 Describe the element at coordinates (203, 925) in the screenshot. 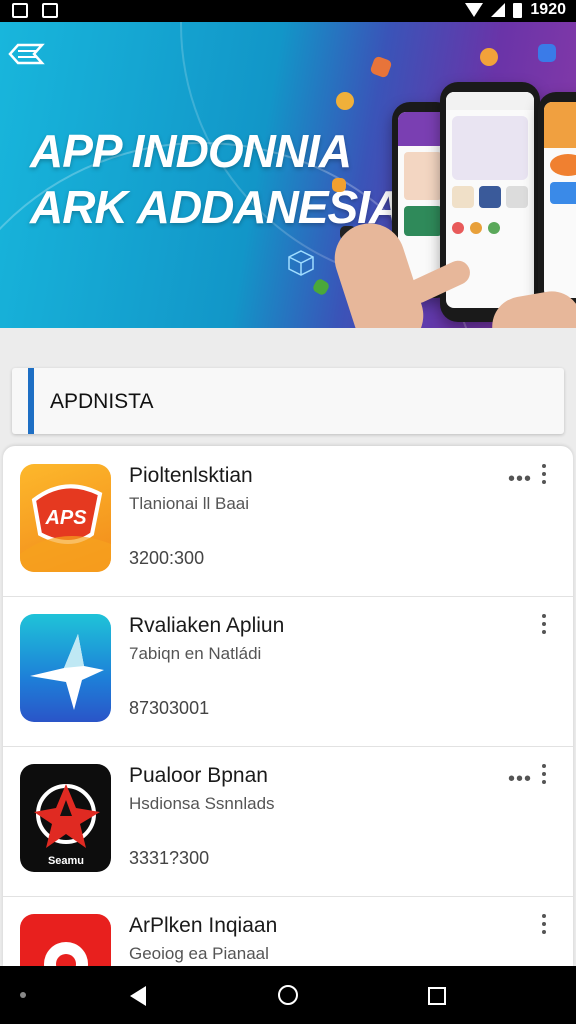

I see `app-name: ArPlken Inqiaan` at that location.